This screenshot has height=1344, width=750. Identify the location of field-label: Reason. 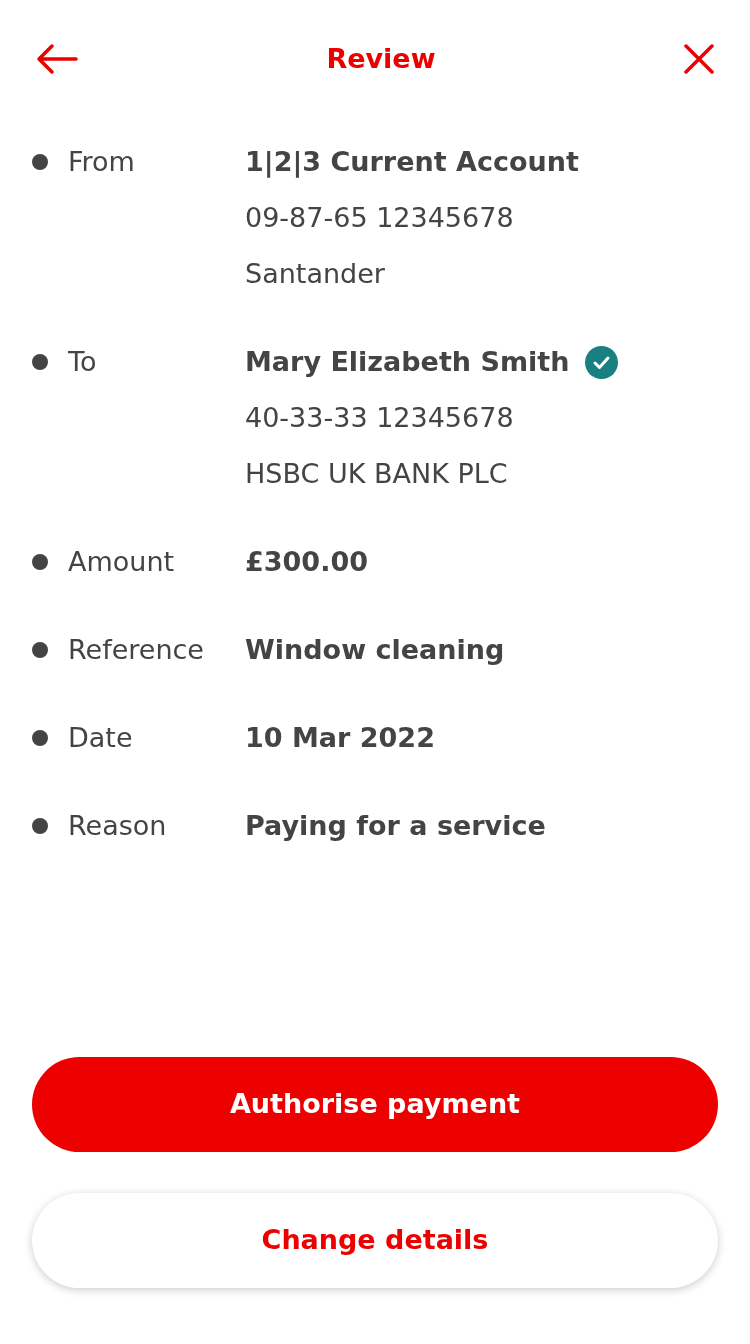
(118, 826).